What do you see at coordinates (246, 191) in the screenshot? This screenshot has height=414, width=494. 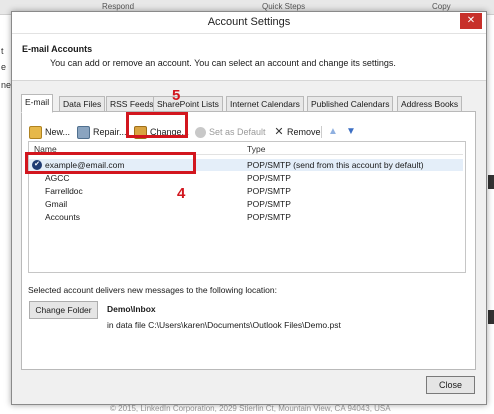 I see `account-row: Farrelldoc POP/SMTP` at bounding box center [246, 191].